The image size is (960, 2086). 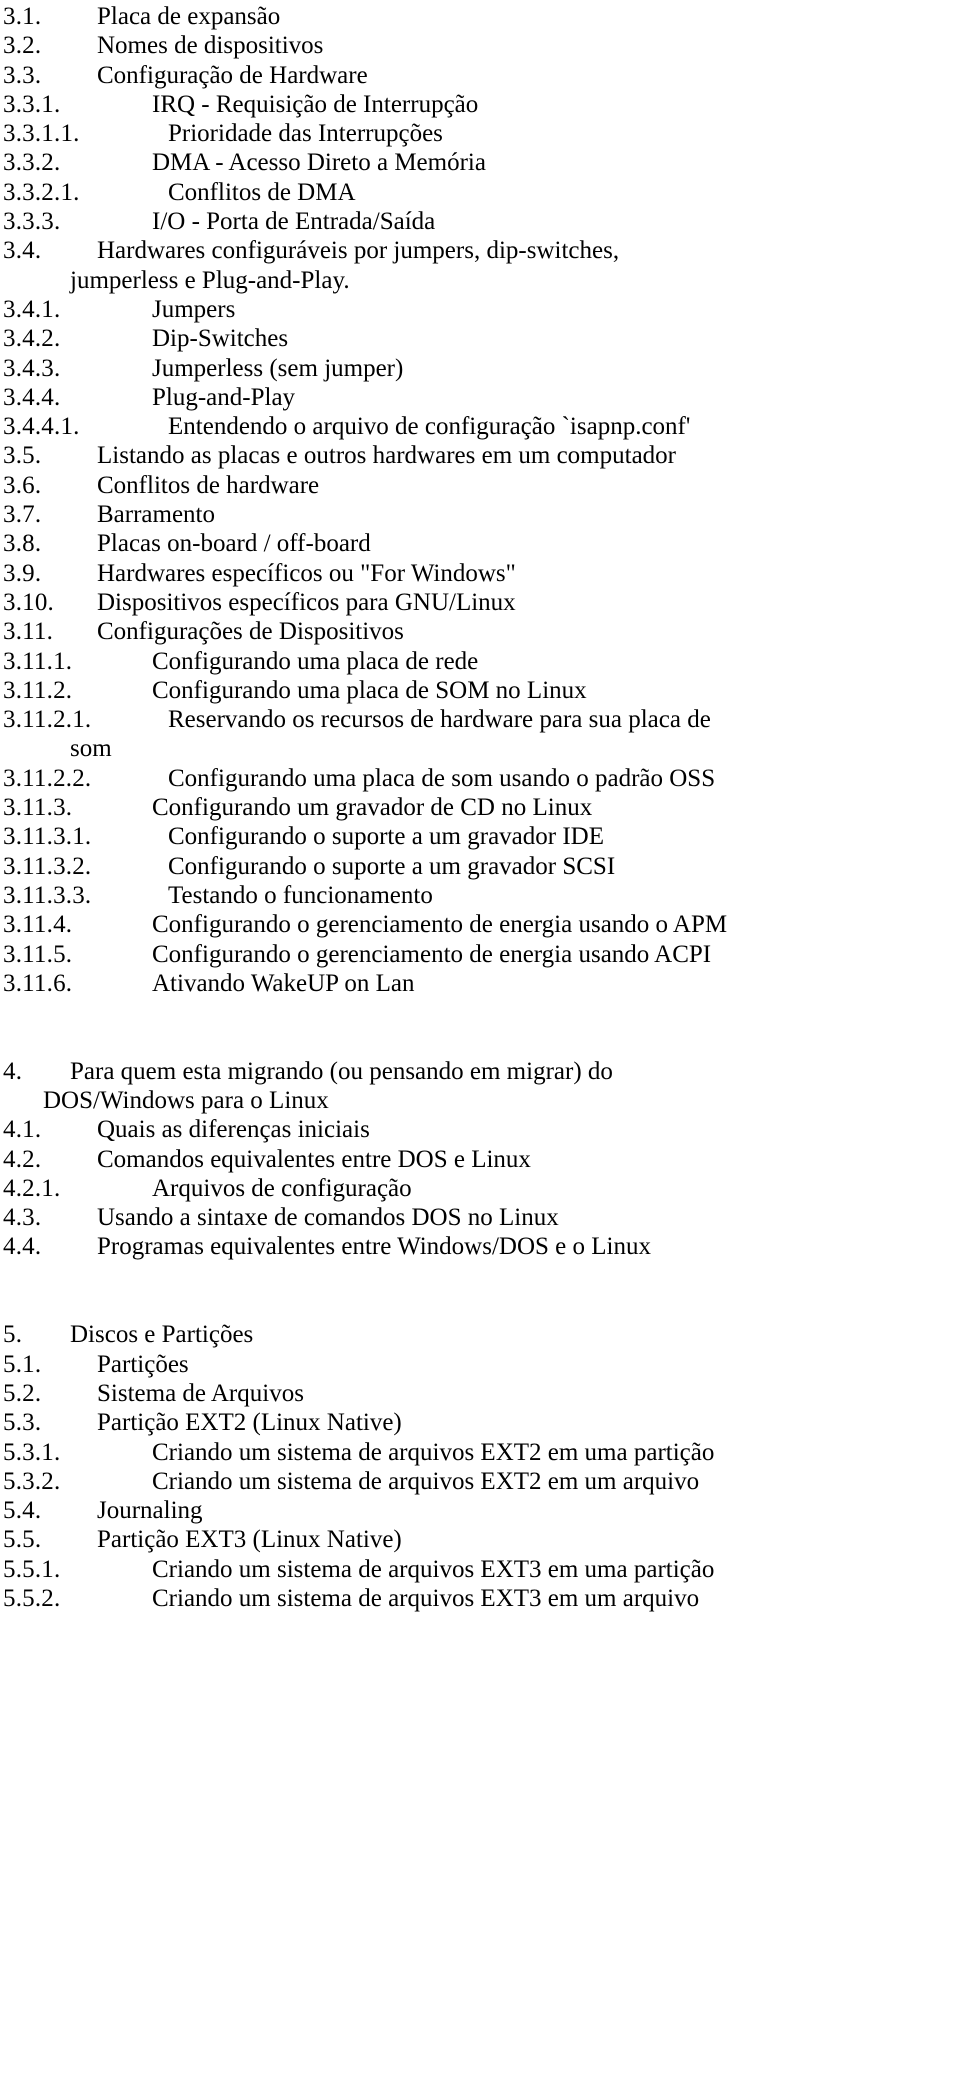 I want to click on toc-entry-title: Quais as diferenças iniciais, so click(x=233, y=1130).